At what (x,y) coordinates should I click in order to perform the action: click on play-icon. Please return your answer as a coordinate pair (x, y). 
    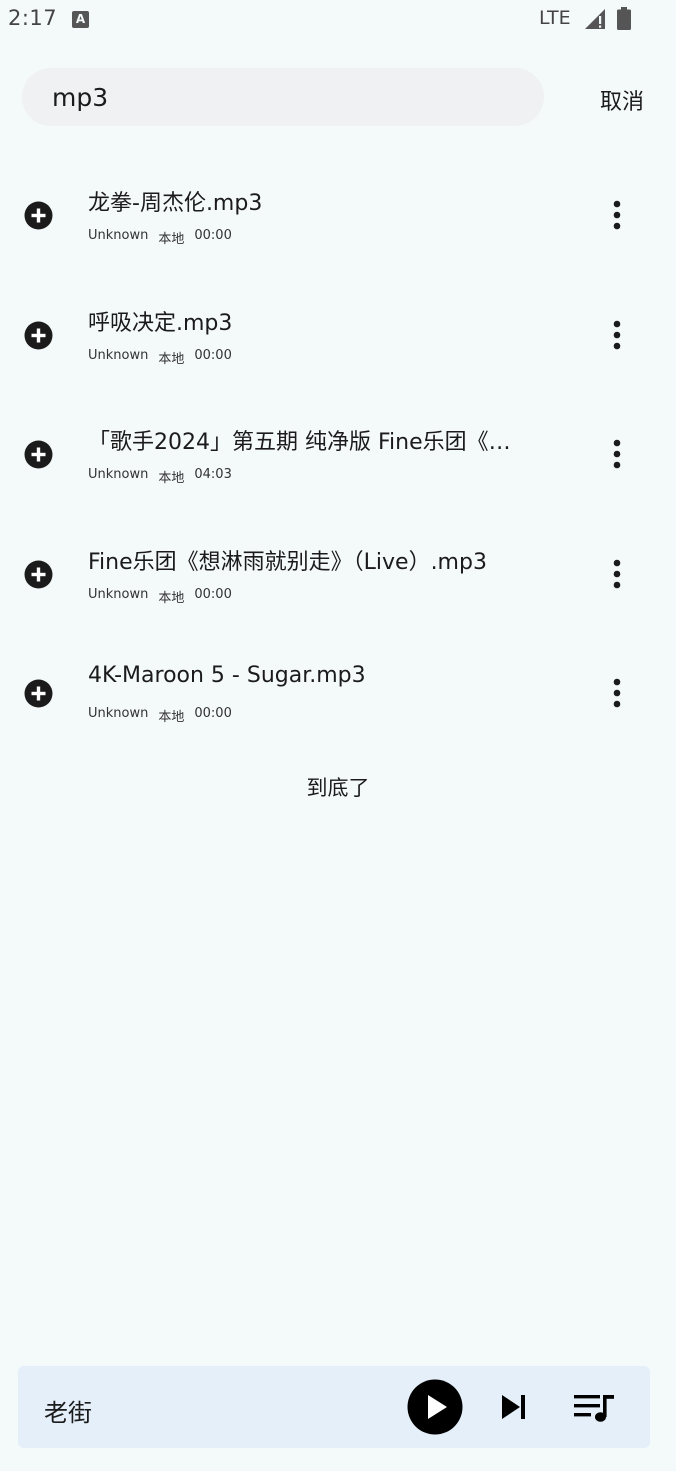
    Looking at the image, I should click on (435, 1407).